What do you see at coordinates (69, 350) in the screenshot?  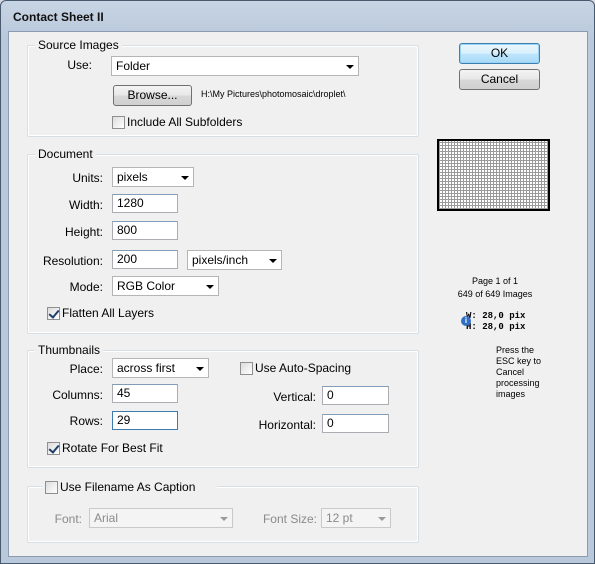 I see `thumbnails-section-label: Thumbnails` at bounding box center [69, 350].